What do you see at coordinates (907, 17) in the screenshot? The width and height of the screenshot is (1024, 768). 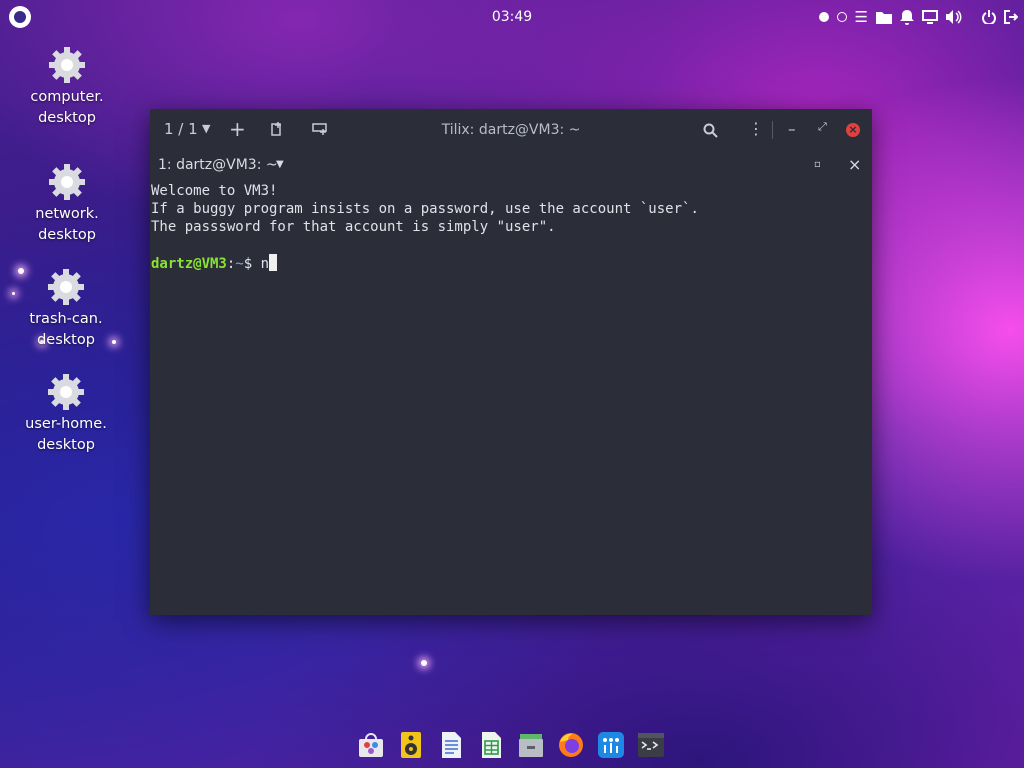 I see `notifications-icon` at bounding box center [907, 17].